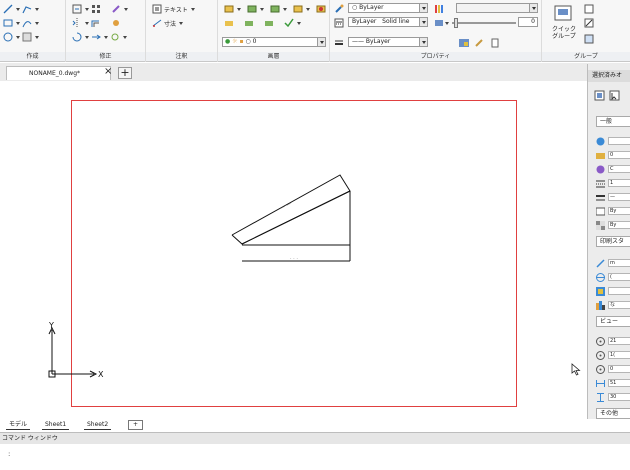 This screenshot has height=470, width=630. I want to click on group-panel: クイック グループ グループ, so click(586, 31).